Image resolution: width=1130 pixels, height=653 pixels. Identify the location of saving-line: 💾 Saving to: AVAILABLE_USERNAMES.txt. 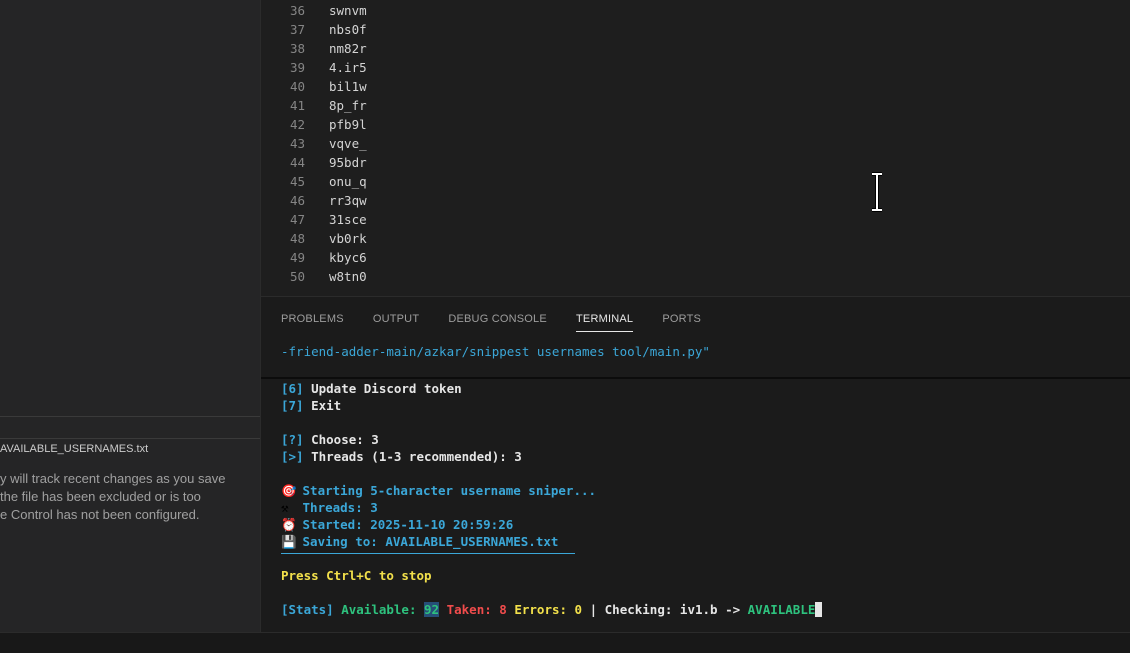
(420, 541).